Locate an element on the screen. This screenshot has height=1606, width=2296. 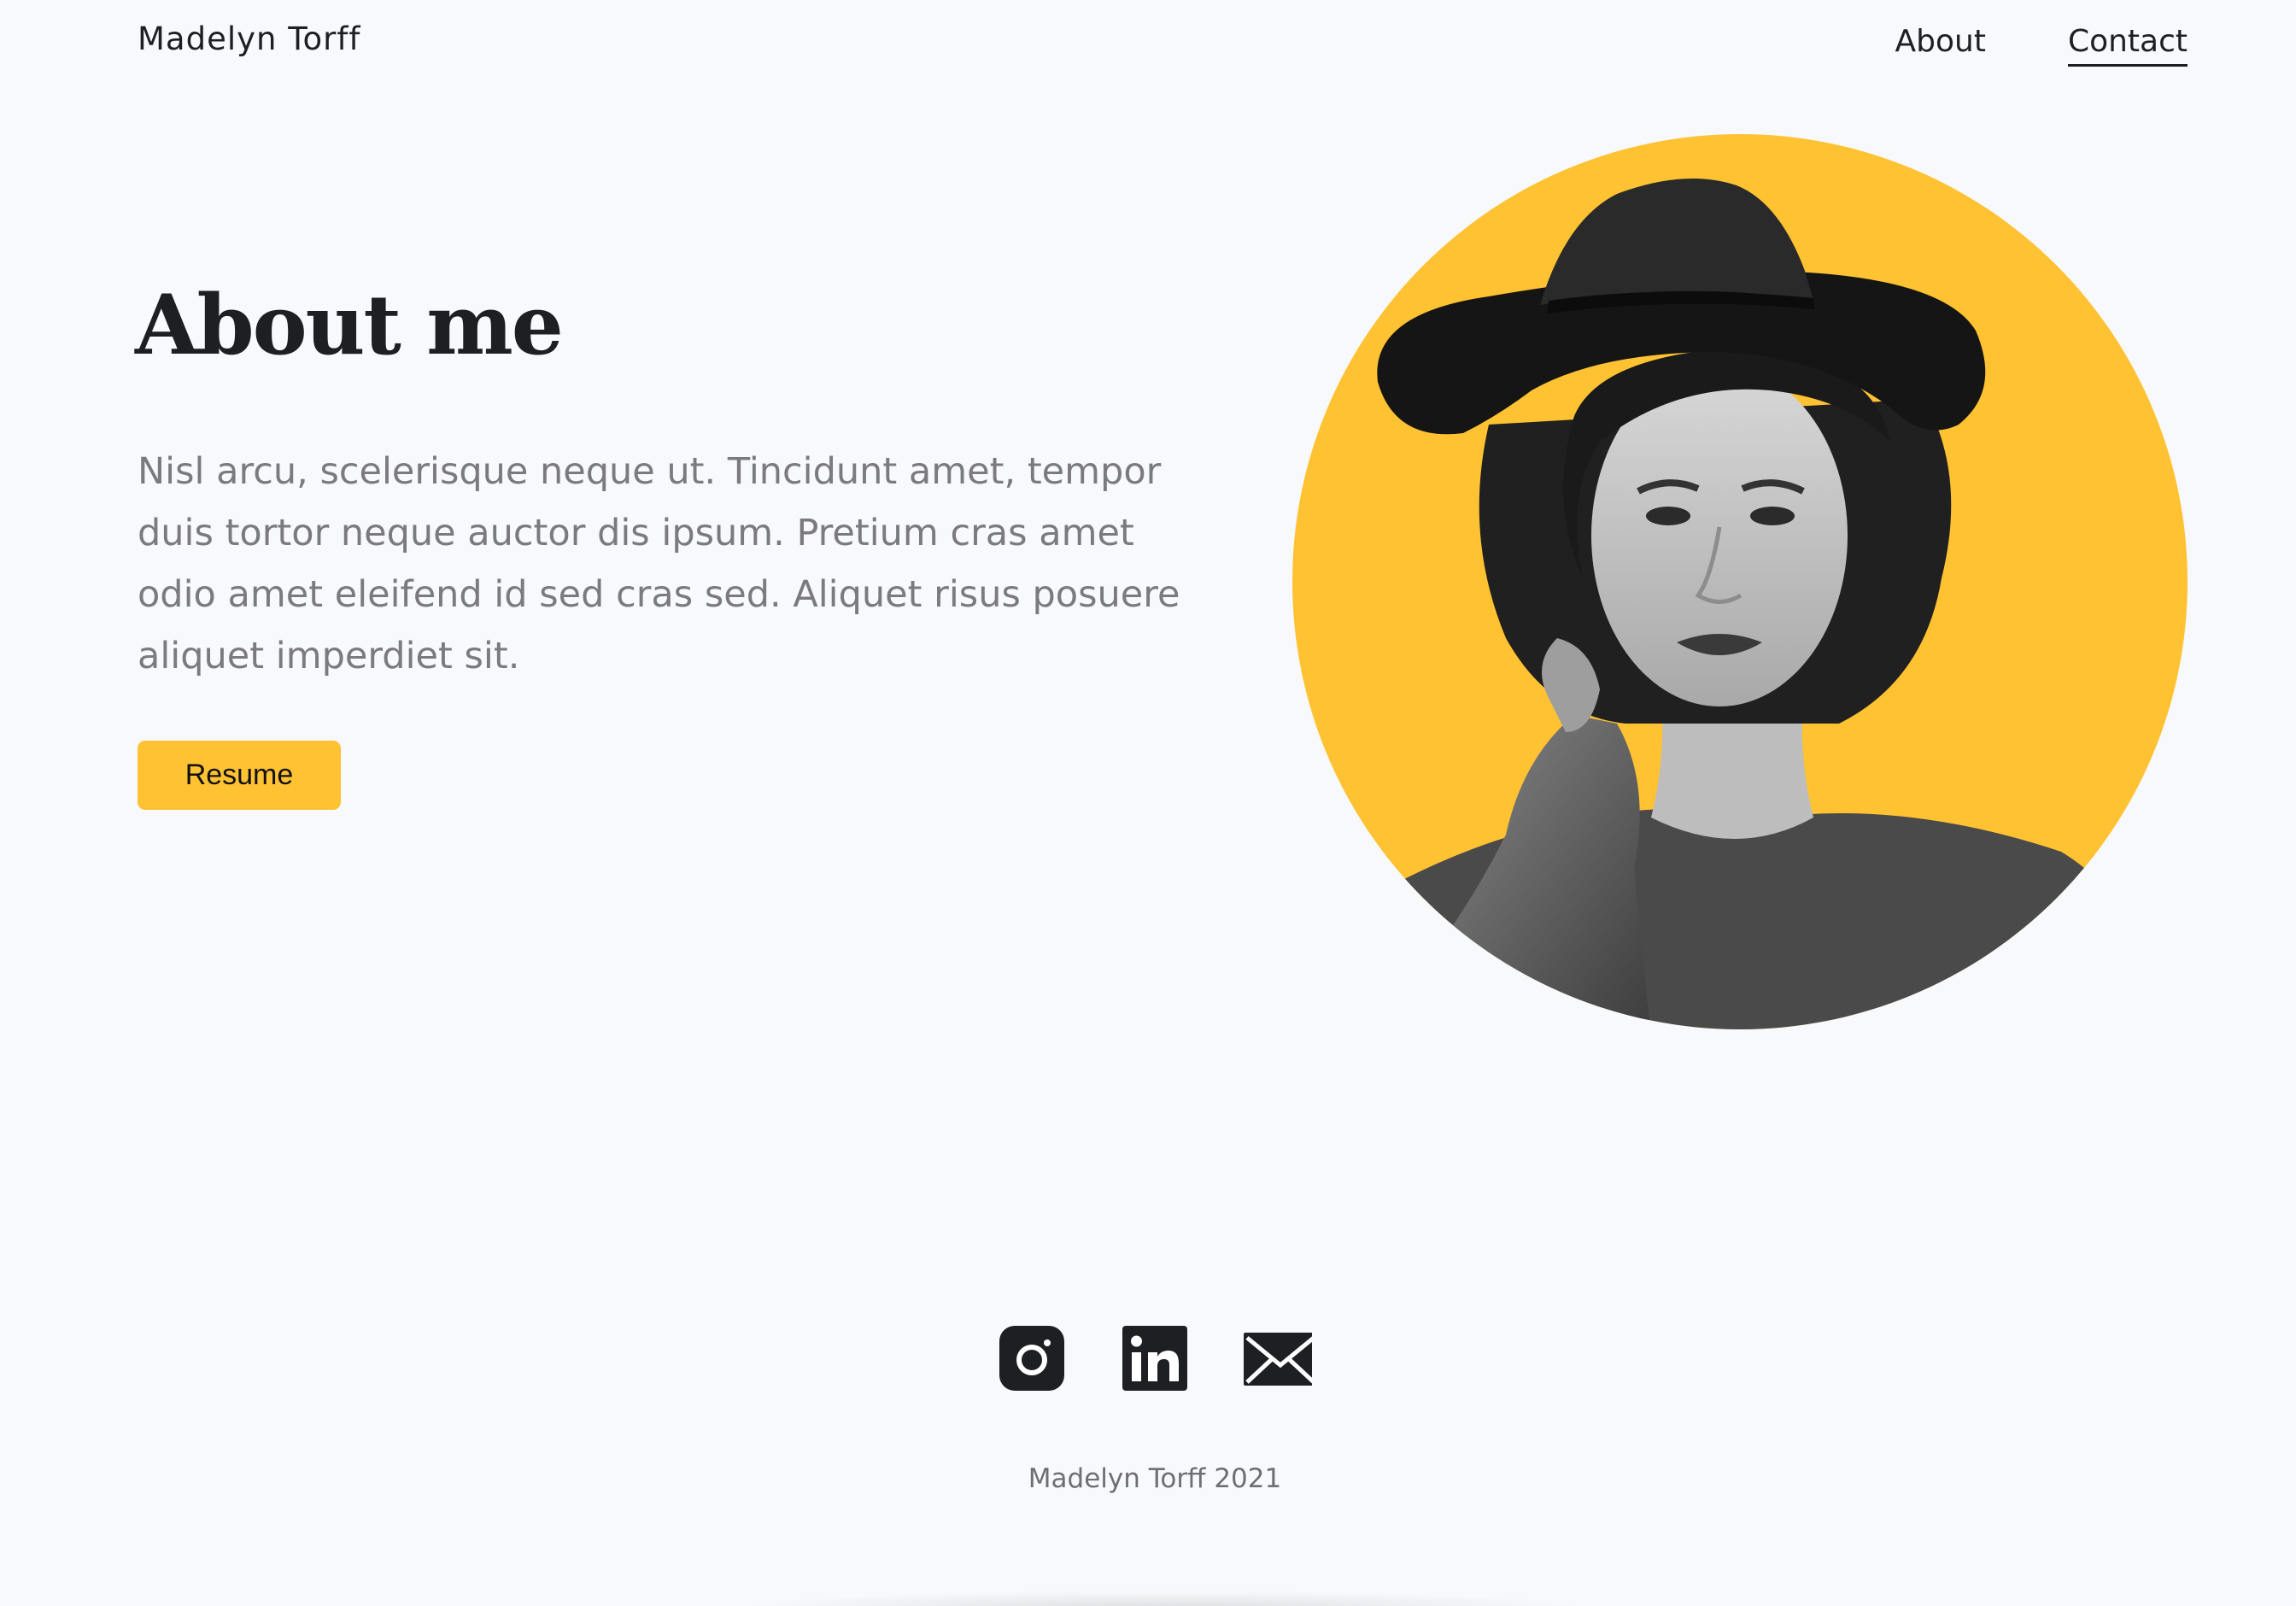
instagram-link is located at coordinates (1032, 1358).